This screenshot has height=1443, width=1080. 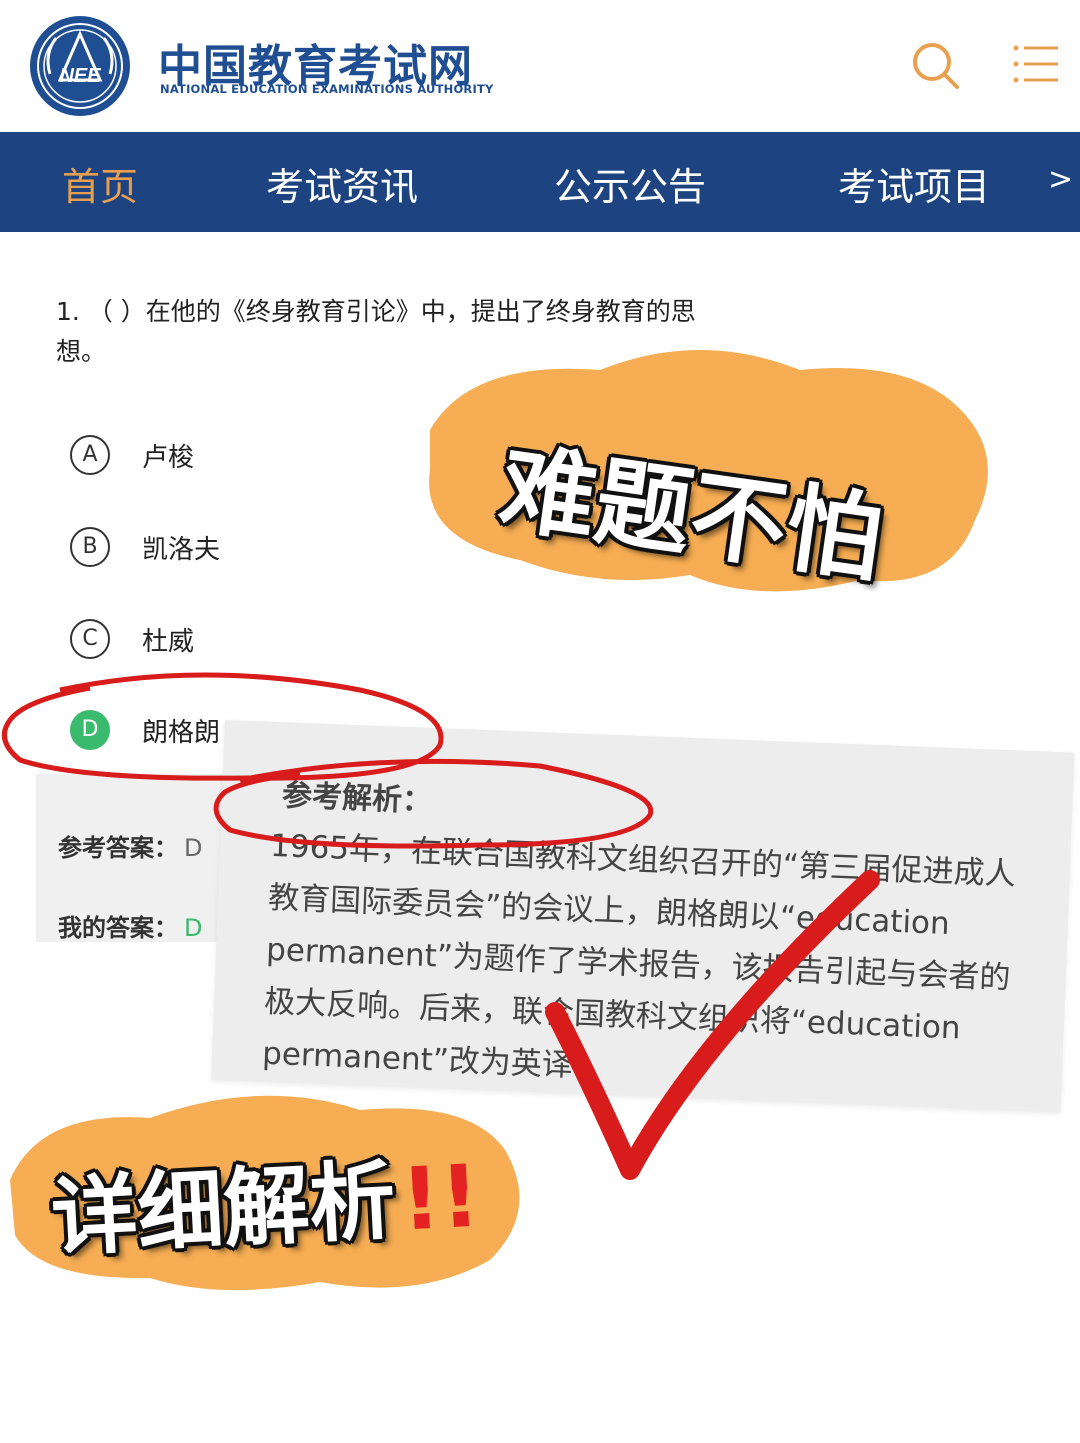 I want to click on red-check-mark, so click(x=712, y=1025).